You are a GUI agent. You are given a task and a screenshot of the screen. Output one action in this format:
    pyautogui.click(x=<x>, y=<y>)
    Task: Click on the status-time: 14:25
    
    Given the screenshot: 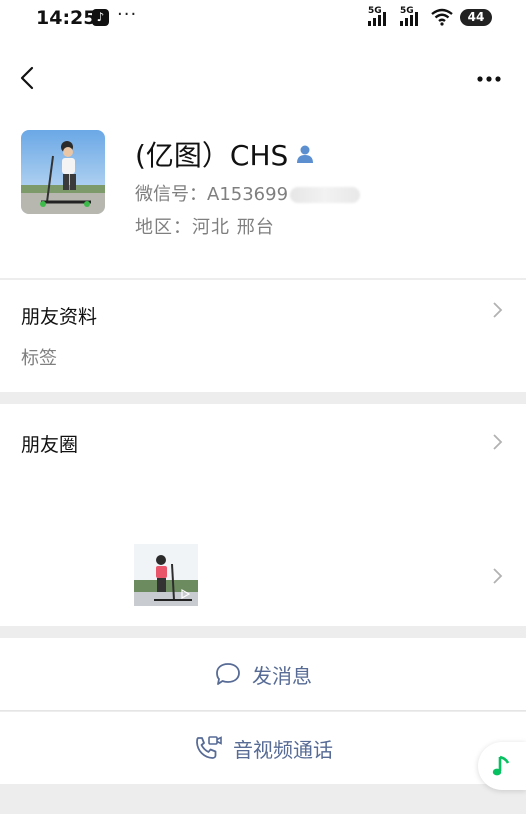 What is the action you would take?
    pyautogui.click(x=66, y=18)
    